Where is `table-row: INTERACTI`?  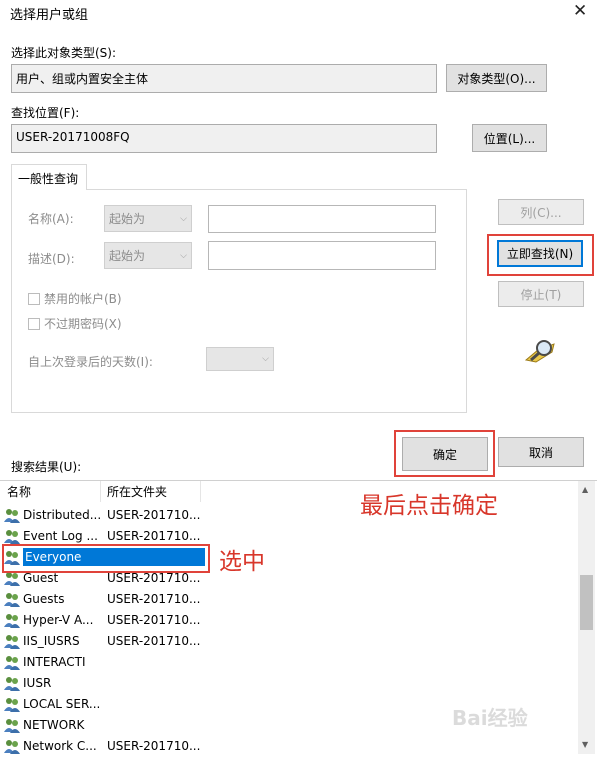 table-row: INTERACTI is located at coordinates (105, 662).